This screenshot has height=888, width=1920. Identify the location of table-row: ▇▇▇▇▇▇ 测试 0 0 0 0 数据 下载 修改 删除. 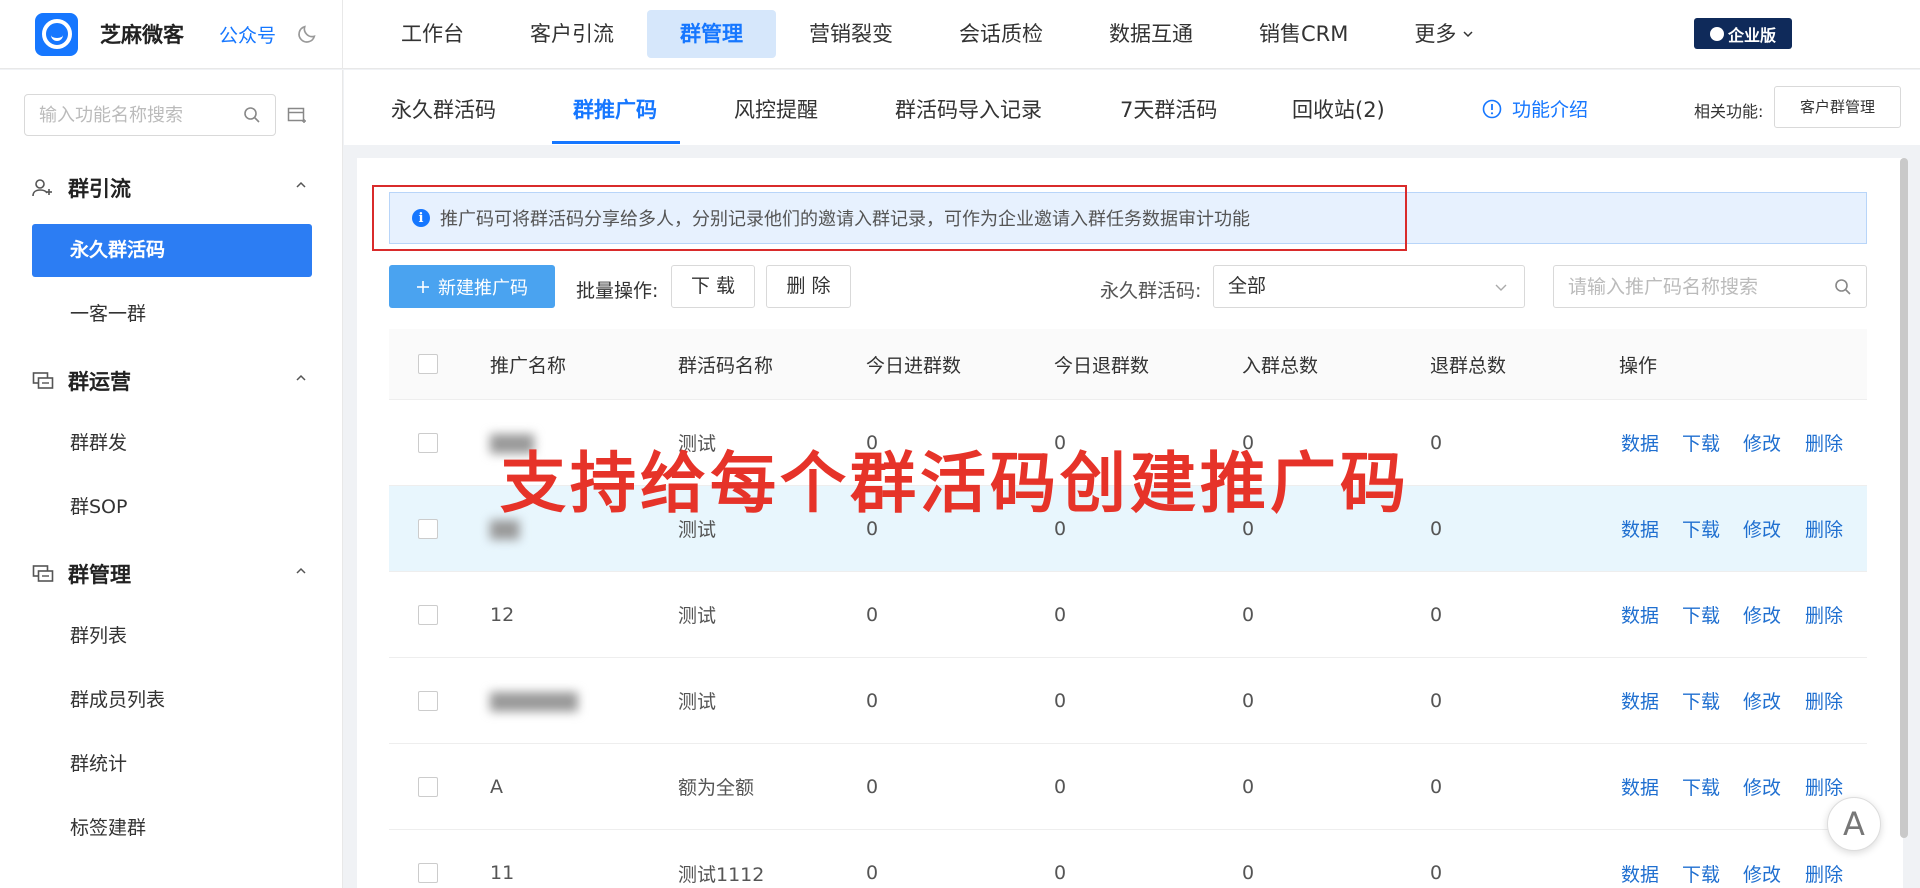
(1128, 701).